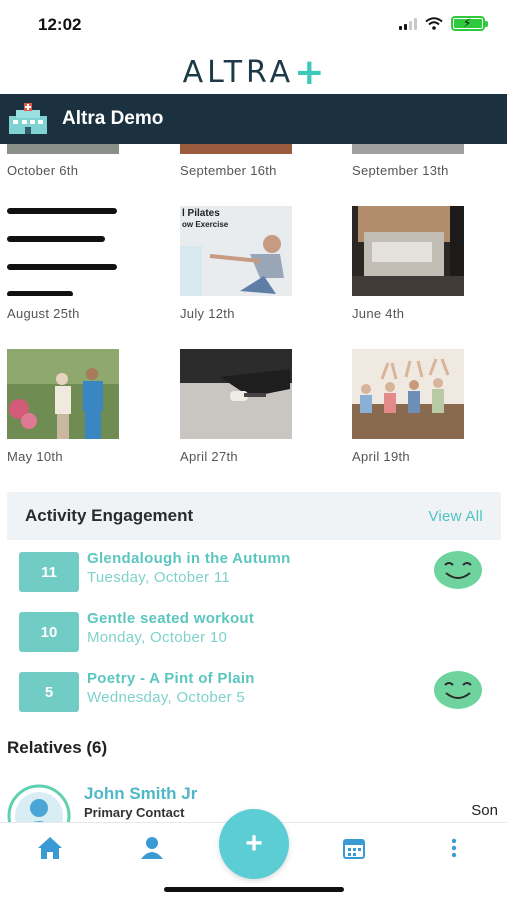 This screenshot has height=900, width=507. I want to click on garden-walk-thumbnail, so click(63, 394).